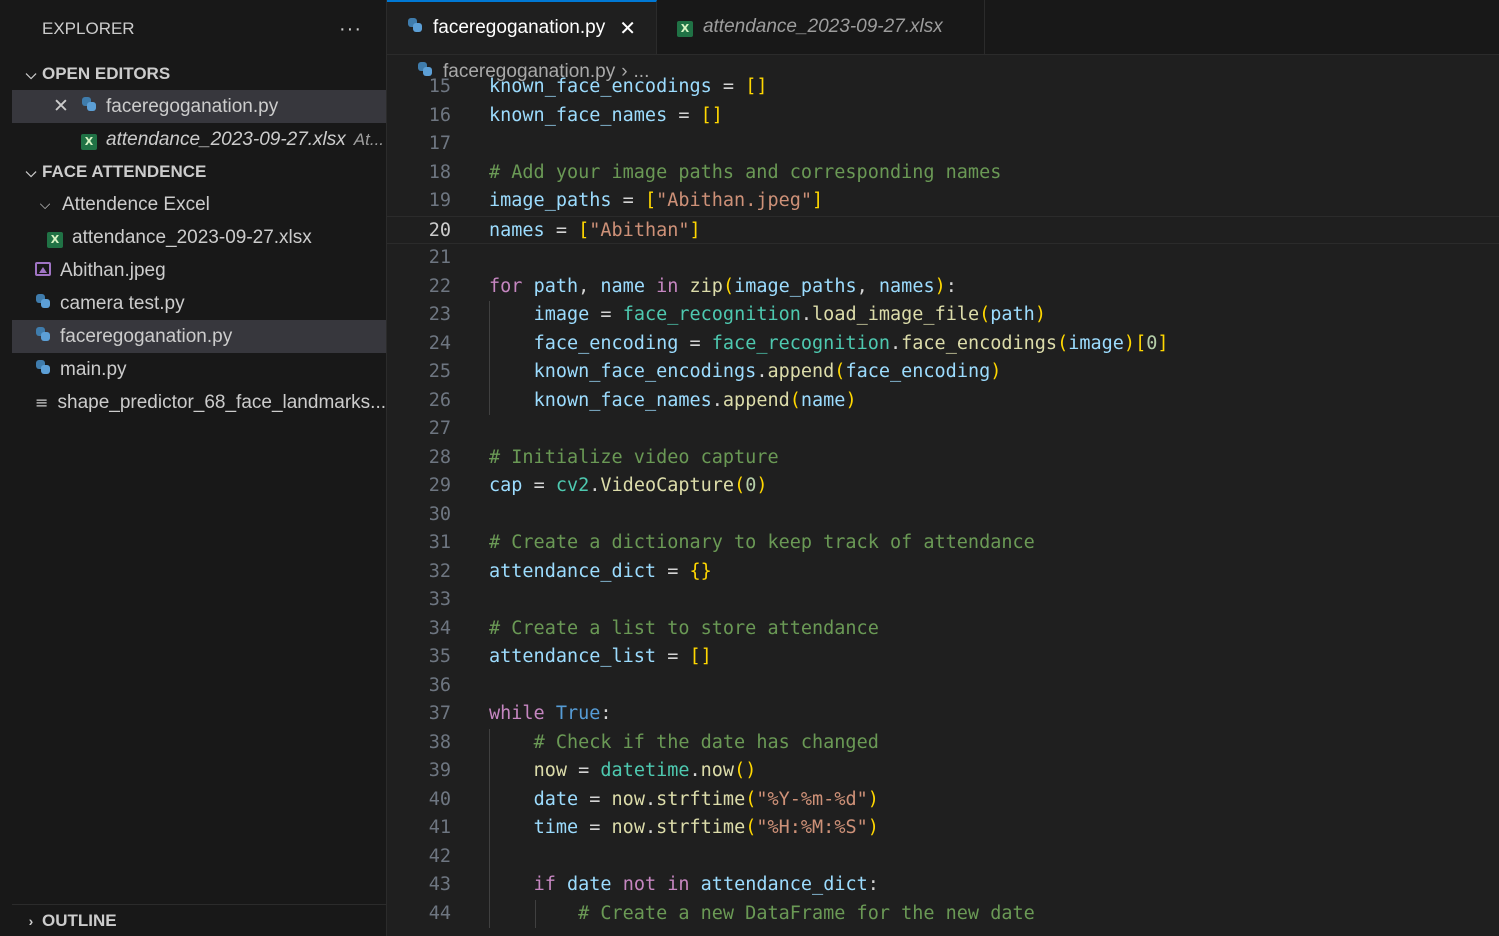 Image resolution: width=1499 pixels, height=936 pixels. I want to click on tab-label: attendance_2023-09-27.xlsx, so click(822, 26).